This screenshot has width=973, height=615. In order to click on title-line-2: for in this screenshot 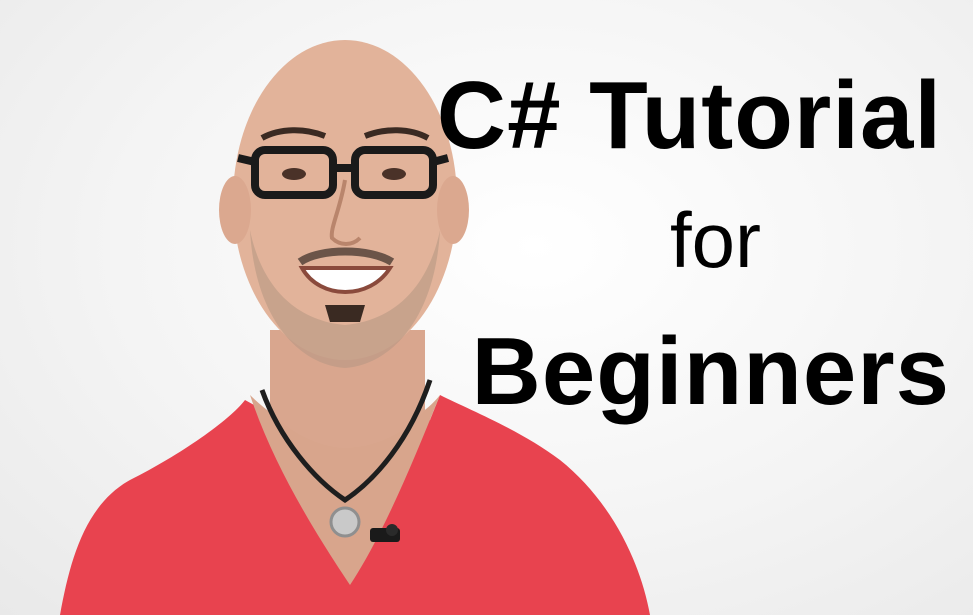, I will do `click(716, 240)`.